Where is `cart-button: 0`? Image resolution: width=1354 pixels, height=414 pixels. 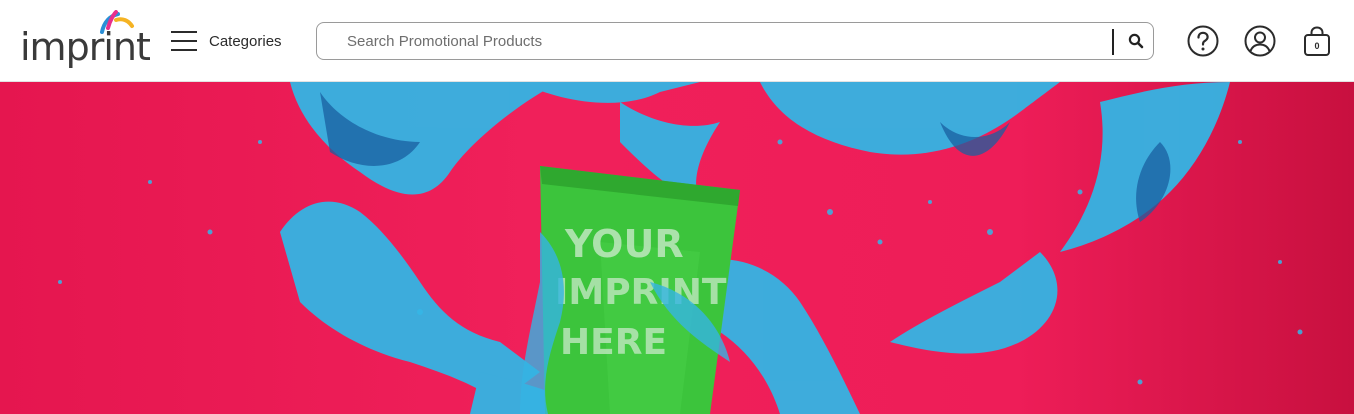 cart-button: 0 is located at coordinates (1317, 41).